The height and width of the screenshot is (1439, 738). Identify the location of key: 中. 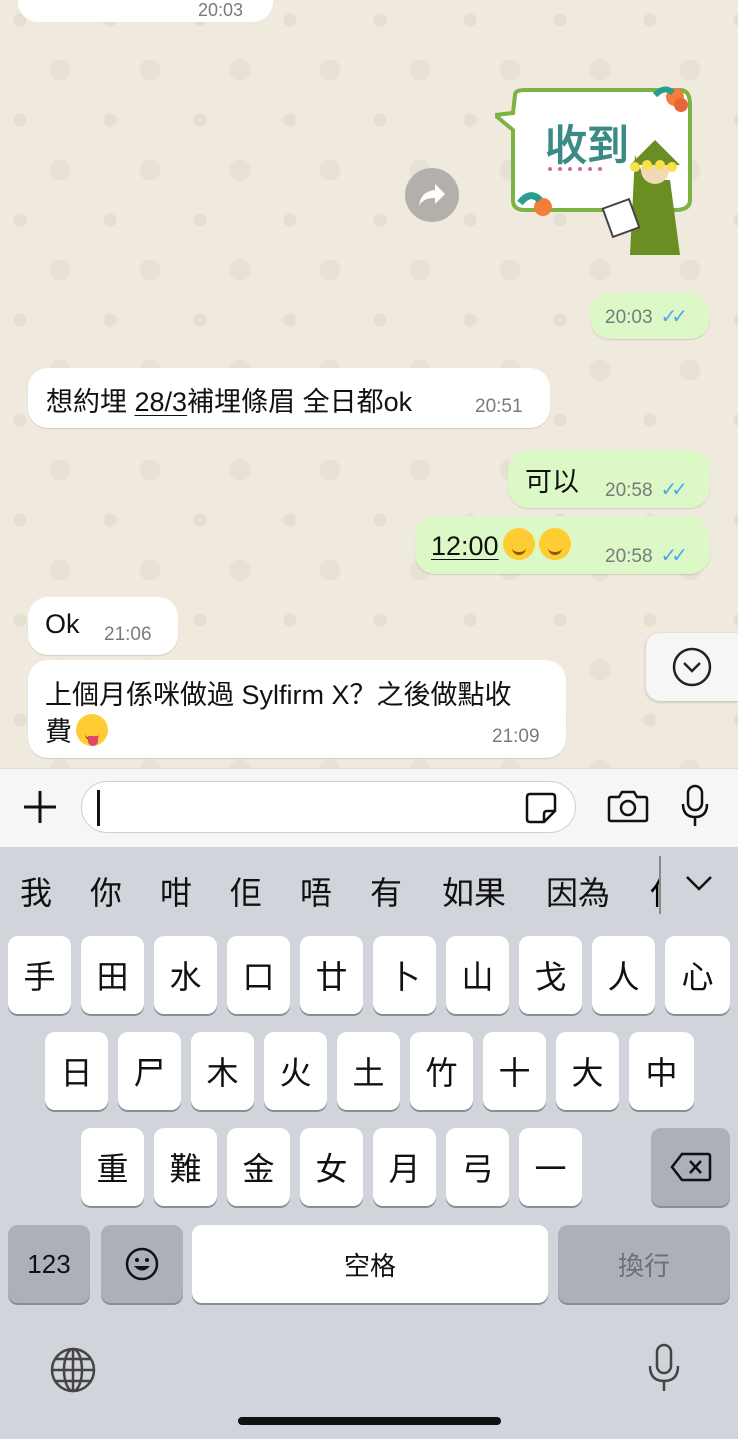
(661, 1071).